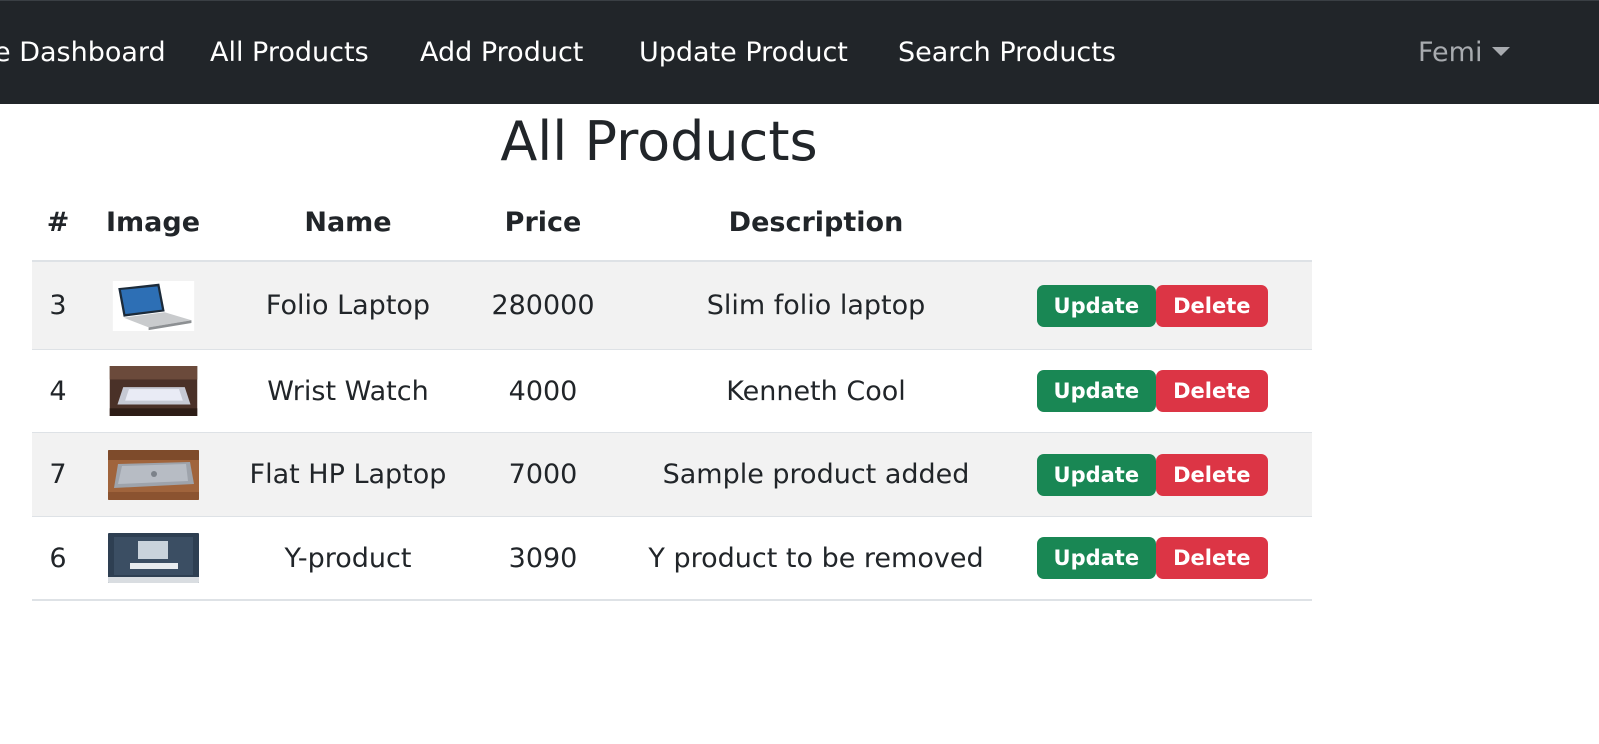  Describe the element at coordinates (501, 53) in the screenshot. I see `nav-add-product-link: Add Product` at that location.